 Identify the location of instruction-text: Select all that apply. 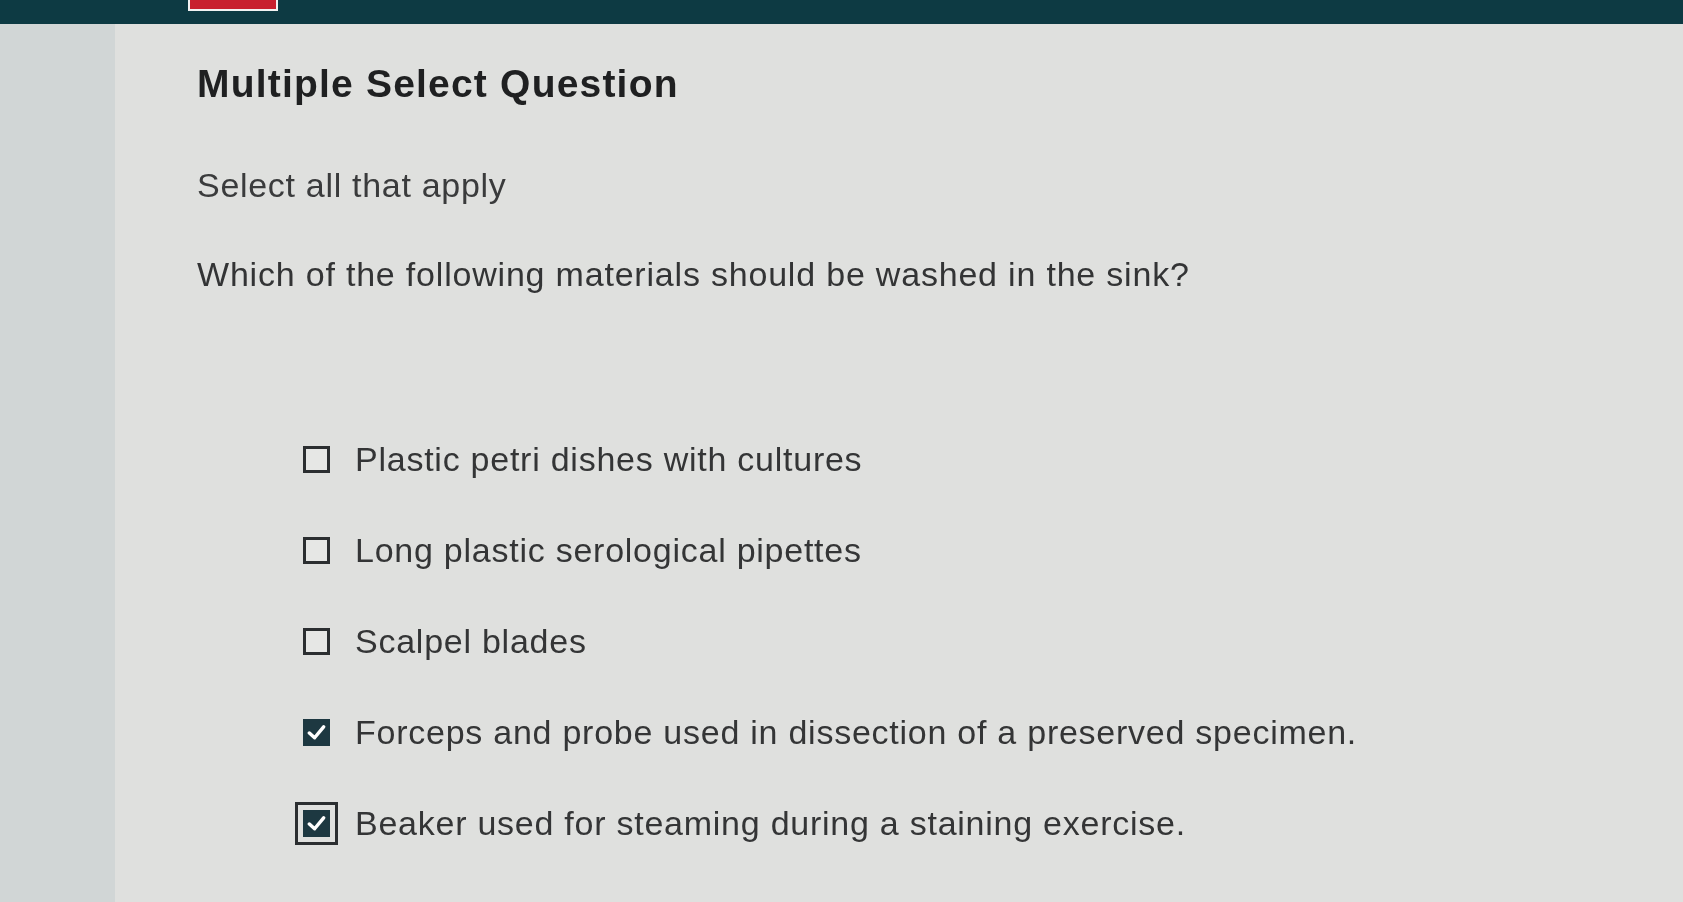
(352, 185).